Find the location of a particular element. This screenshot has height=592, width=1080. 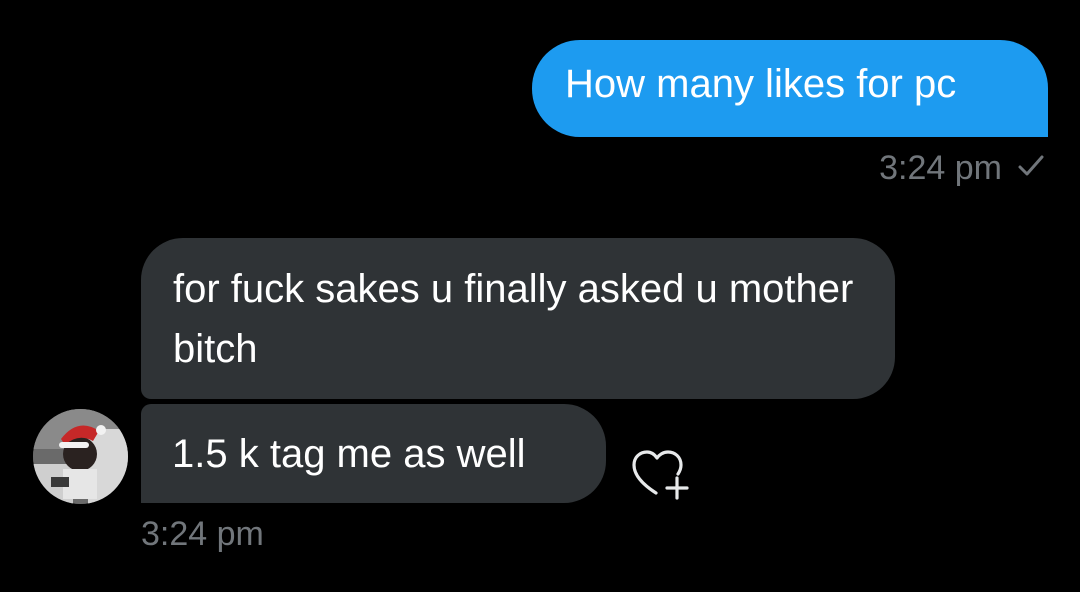

received-message-meta: 3:24 pm is located at coordinates (202, 534).